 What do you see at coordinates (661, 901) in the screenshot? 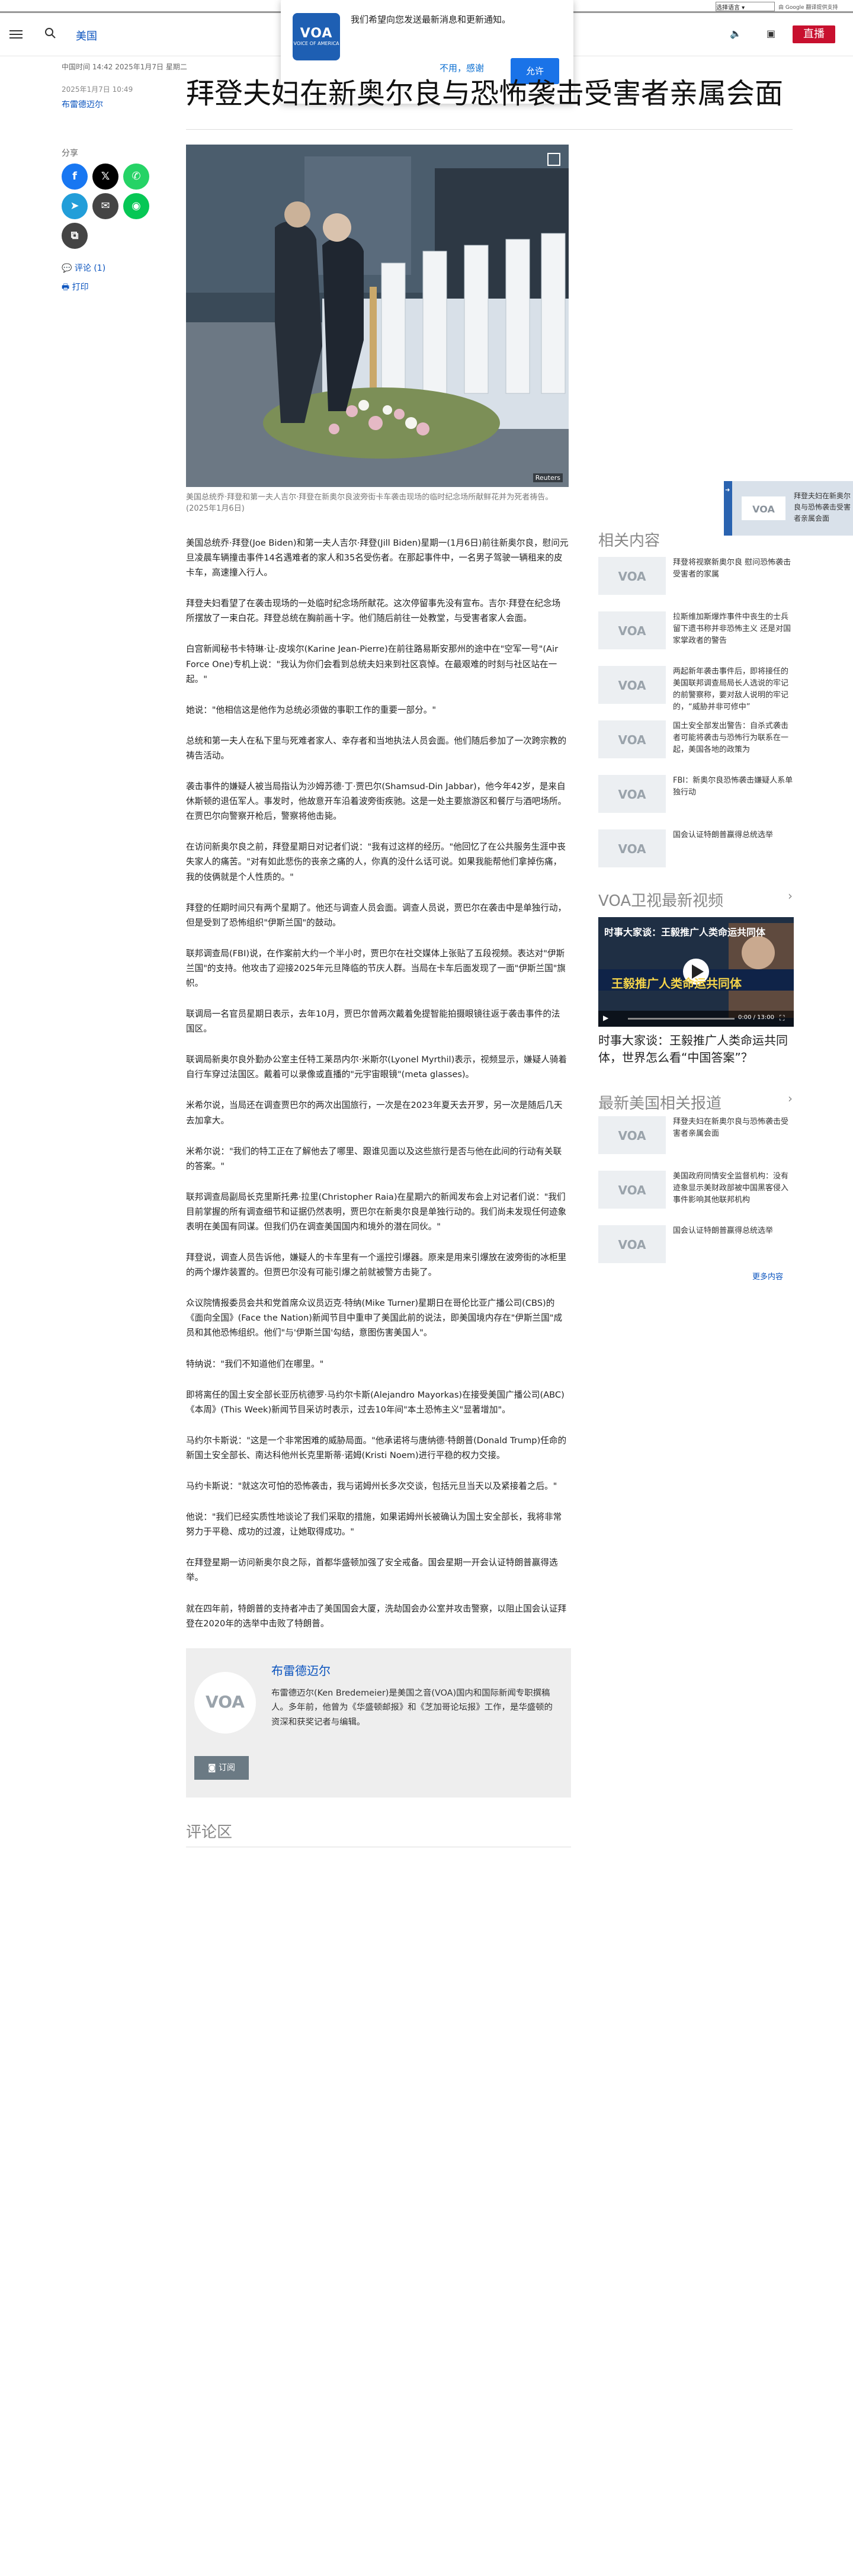
I see `video-heading-label: VOA卫视最新视频` at bounding box center [661, 901].